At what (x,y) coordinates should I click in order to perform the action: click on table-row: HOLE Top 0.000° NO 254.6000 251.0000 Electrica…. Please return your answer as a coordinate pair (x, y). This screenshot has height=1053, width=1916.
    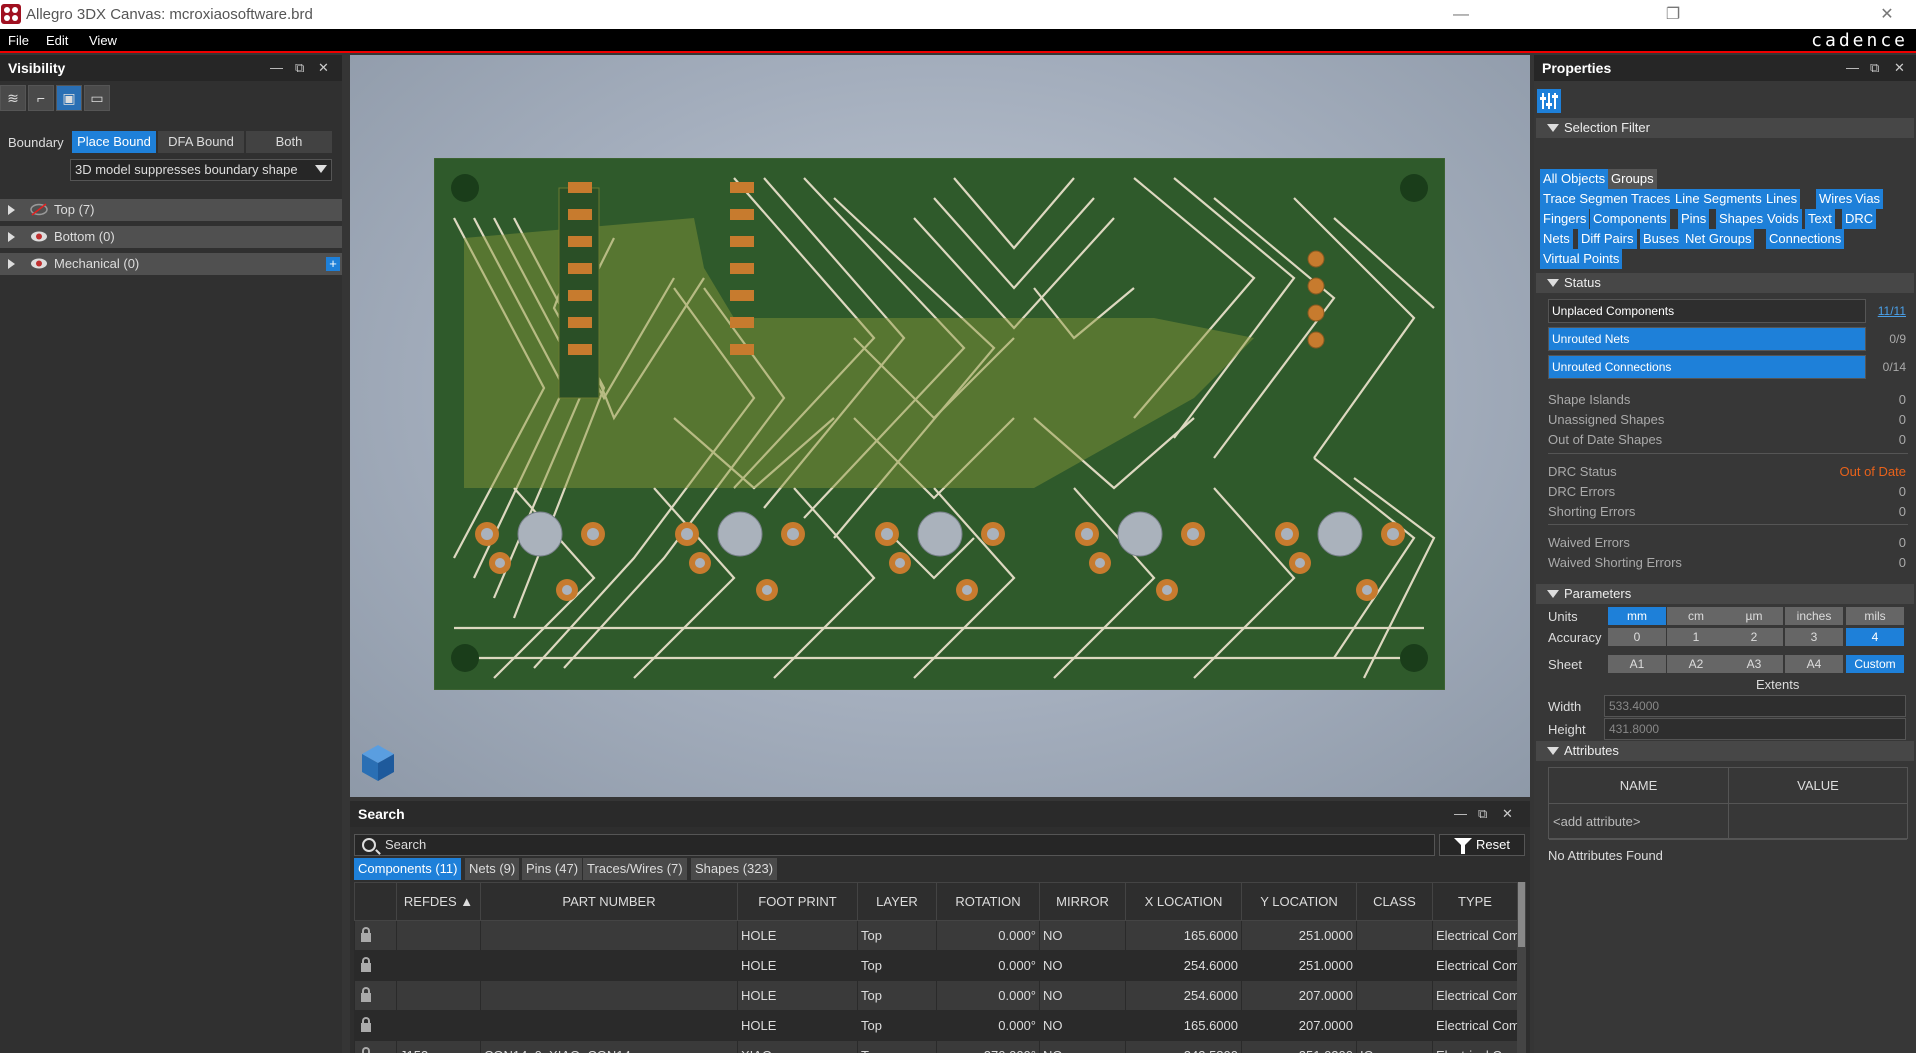
    Looking at the image, I should click on (935, 965).